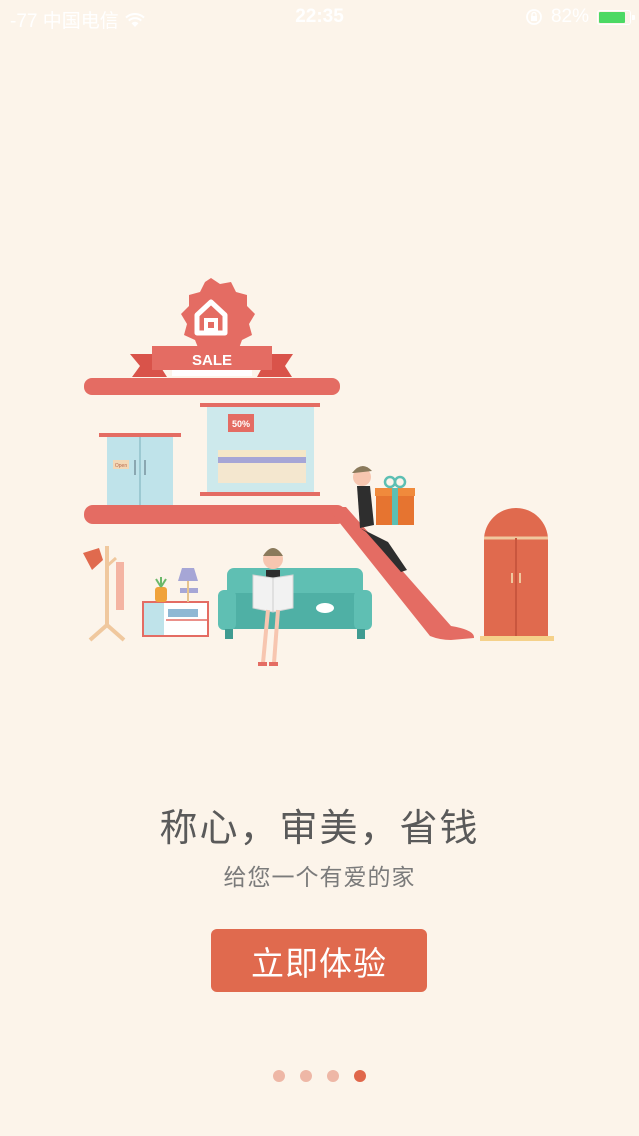 The width and height of the screenshot is (639, 1136). What do you see at coordinates (569, 16) in the screenshot?
I see `battery-percent: 82%` at bounding box center [569, 16].